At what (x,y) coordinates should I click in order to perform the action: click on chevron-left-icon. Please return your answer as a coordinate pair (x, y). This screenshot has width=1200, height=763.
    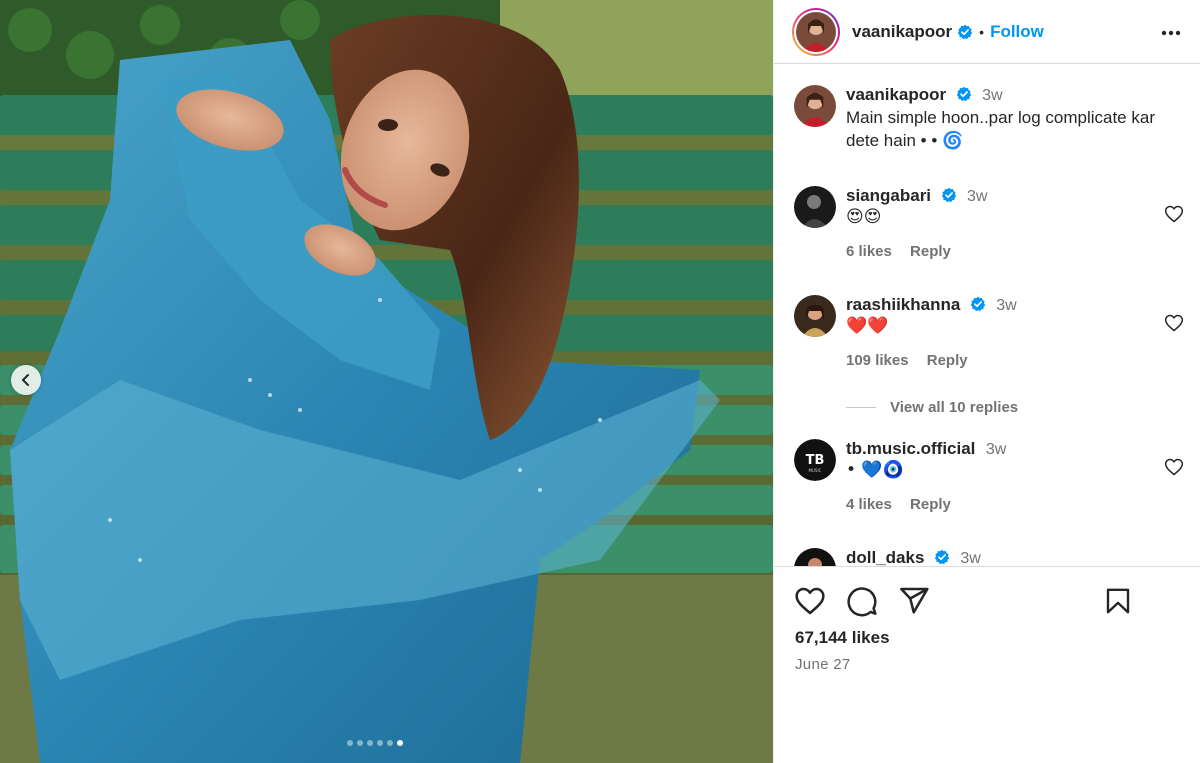
    Looking at the image, I should click on (25, 380).